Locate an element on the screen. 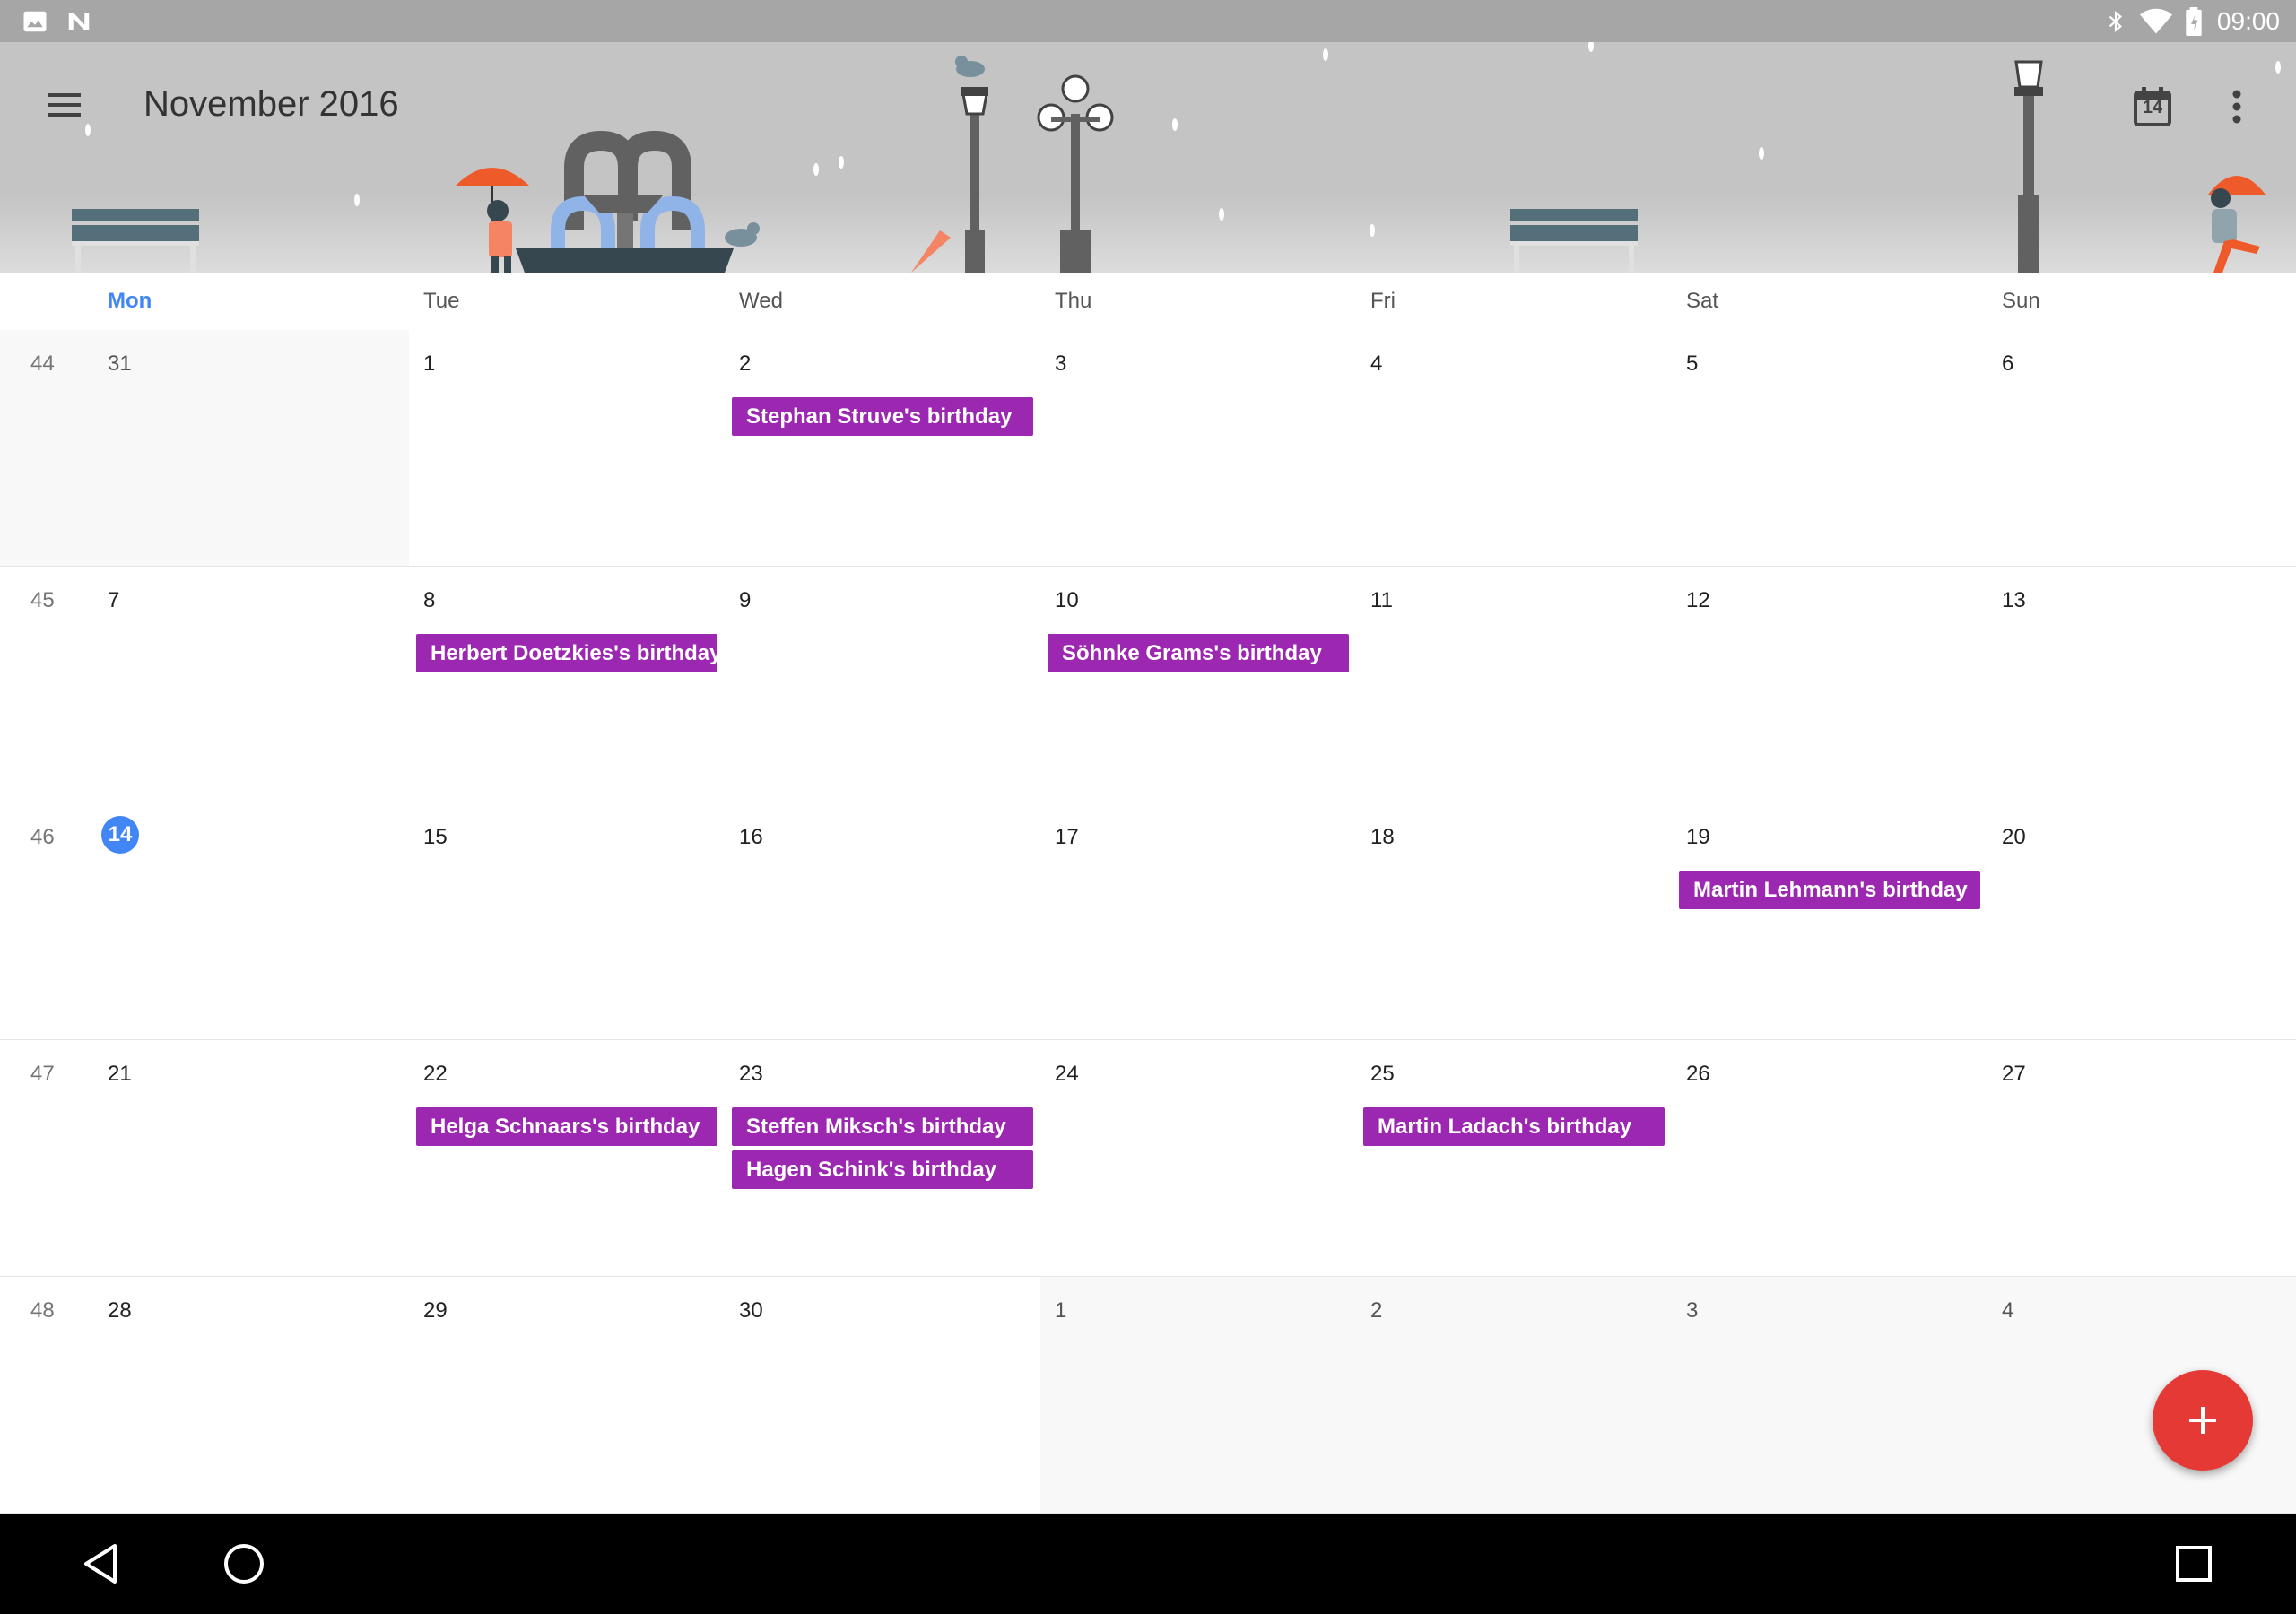 Image resolution: width=2296 pixels, height=1614 pixels. week-number: 46 is located at coordinates (42, 837).